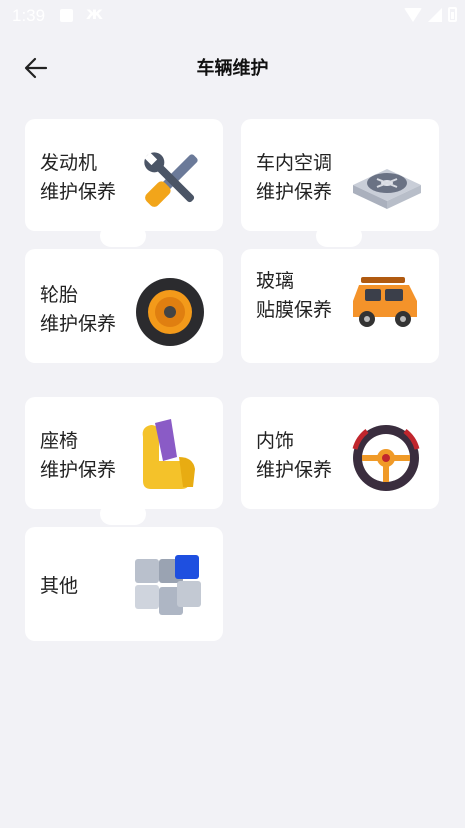  What do you see at coordinates (294, 177) in the screenshot?
I see `card-label: 车内空调 维护保养` at bounding box center [294, 177].